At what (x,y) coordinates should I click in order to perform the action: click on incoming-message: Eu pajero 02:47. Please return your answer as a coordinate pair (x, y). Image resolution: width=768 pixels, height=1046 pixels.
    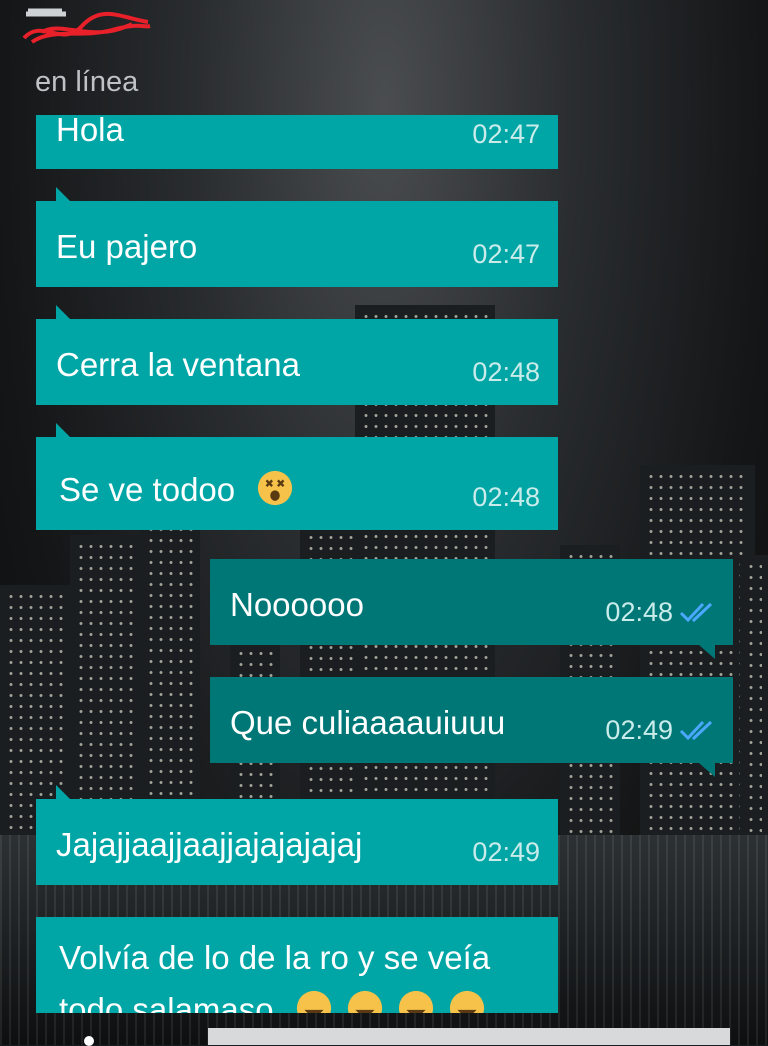
    Looking at the image, I should click on (297, 237).